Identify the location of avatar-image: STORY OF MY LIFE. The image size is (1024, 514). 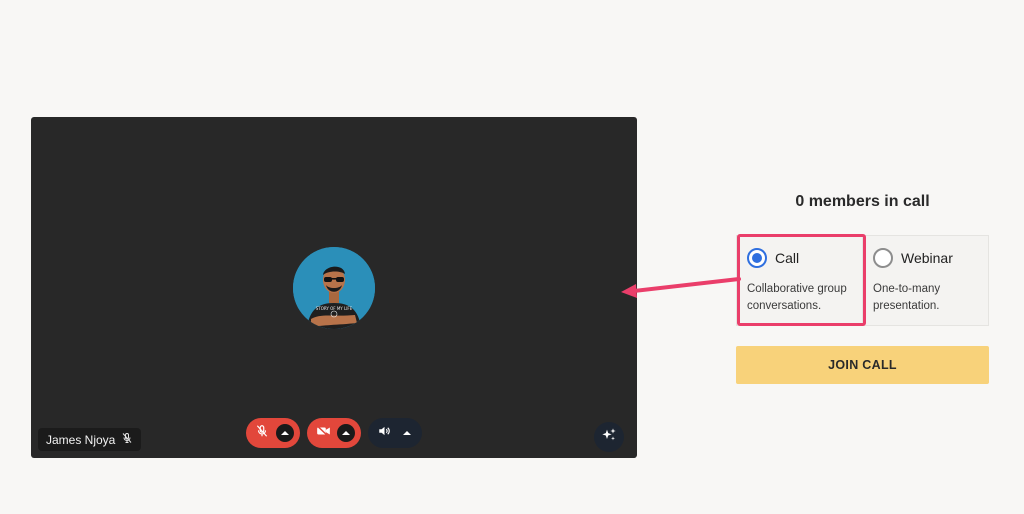
(334, 288).